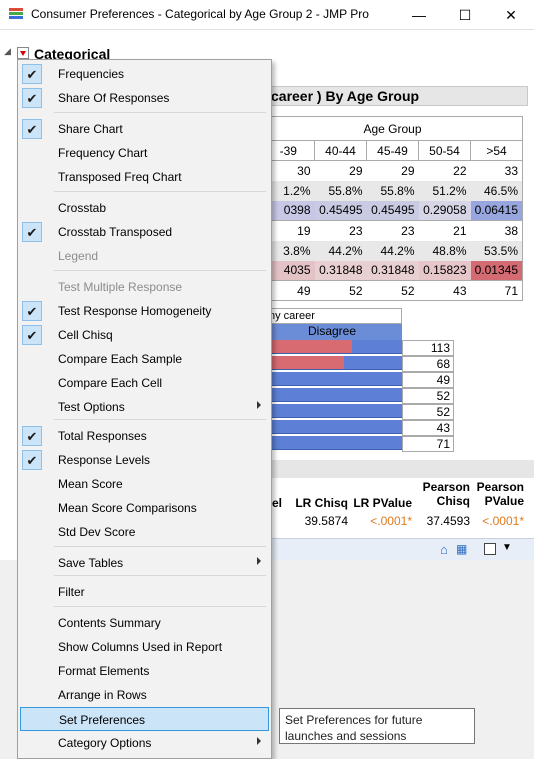  Describe the element at coordinates (503, 521) in the screenshot. I see `pearson-pvalue: <.0001*` at that location.